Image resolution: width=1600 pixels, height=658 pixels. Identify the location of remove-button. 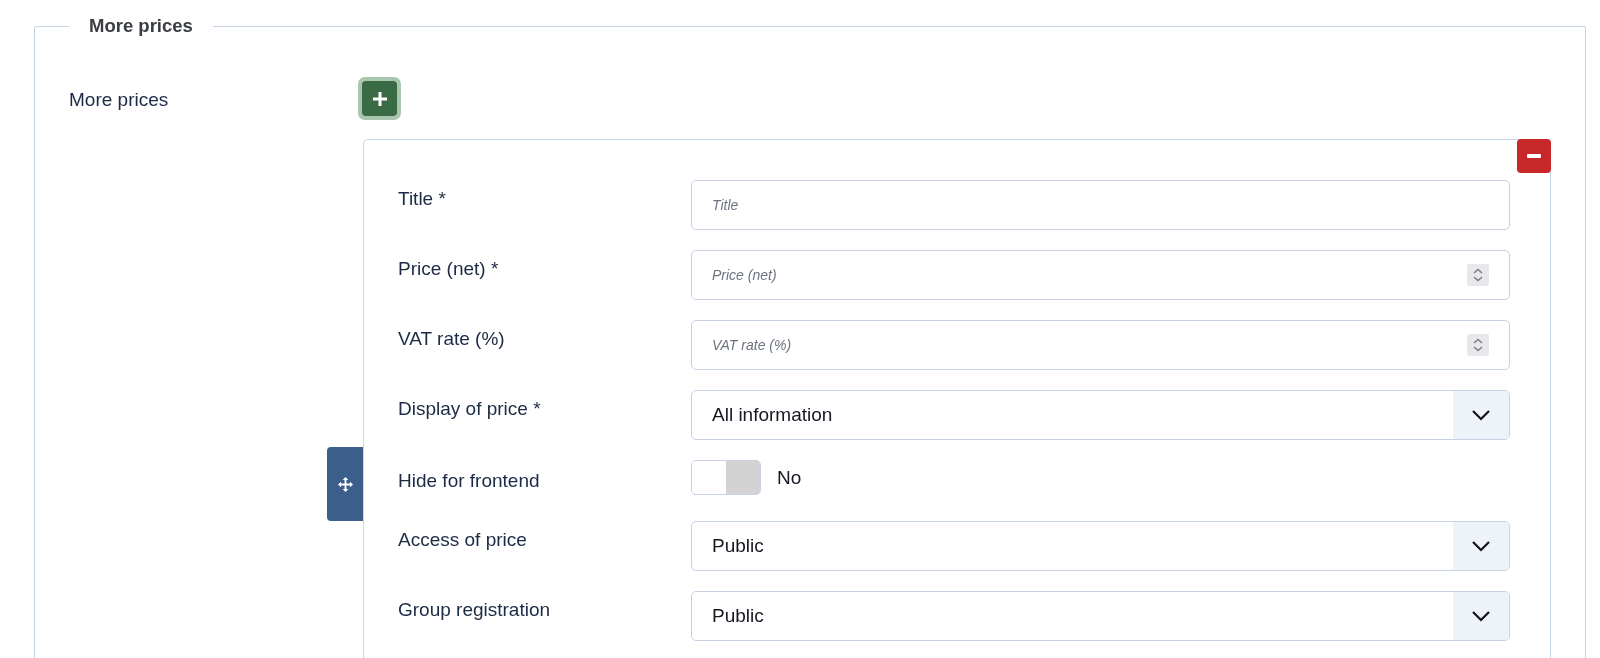
(1534, 156).